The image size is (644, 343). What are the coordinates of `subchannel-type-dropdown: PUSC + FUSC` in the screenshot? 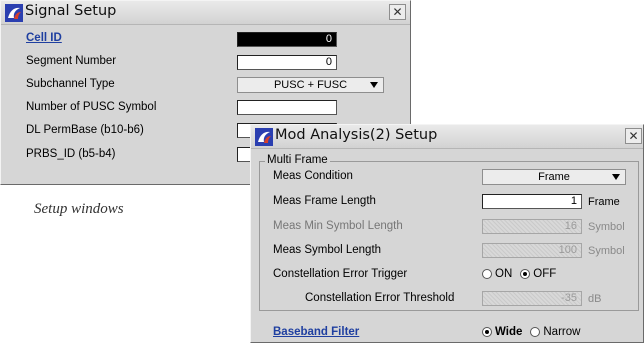 It's located at (310, 85).